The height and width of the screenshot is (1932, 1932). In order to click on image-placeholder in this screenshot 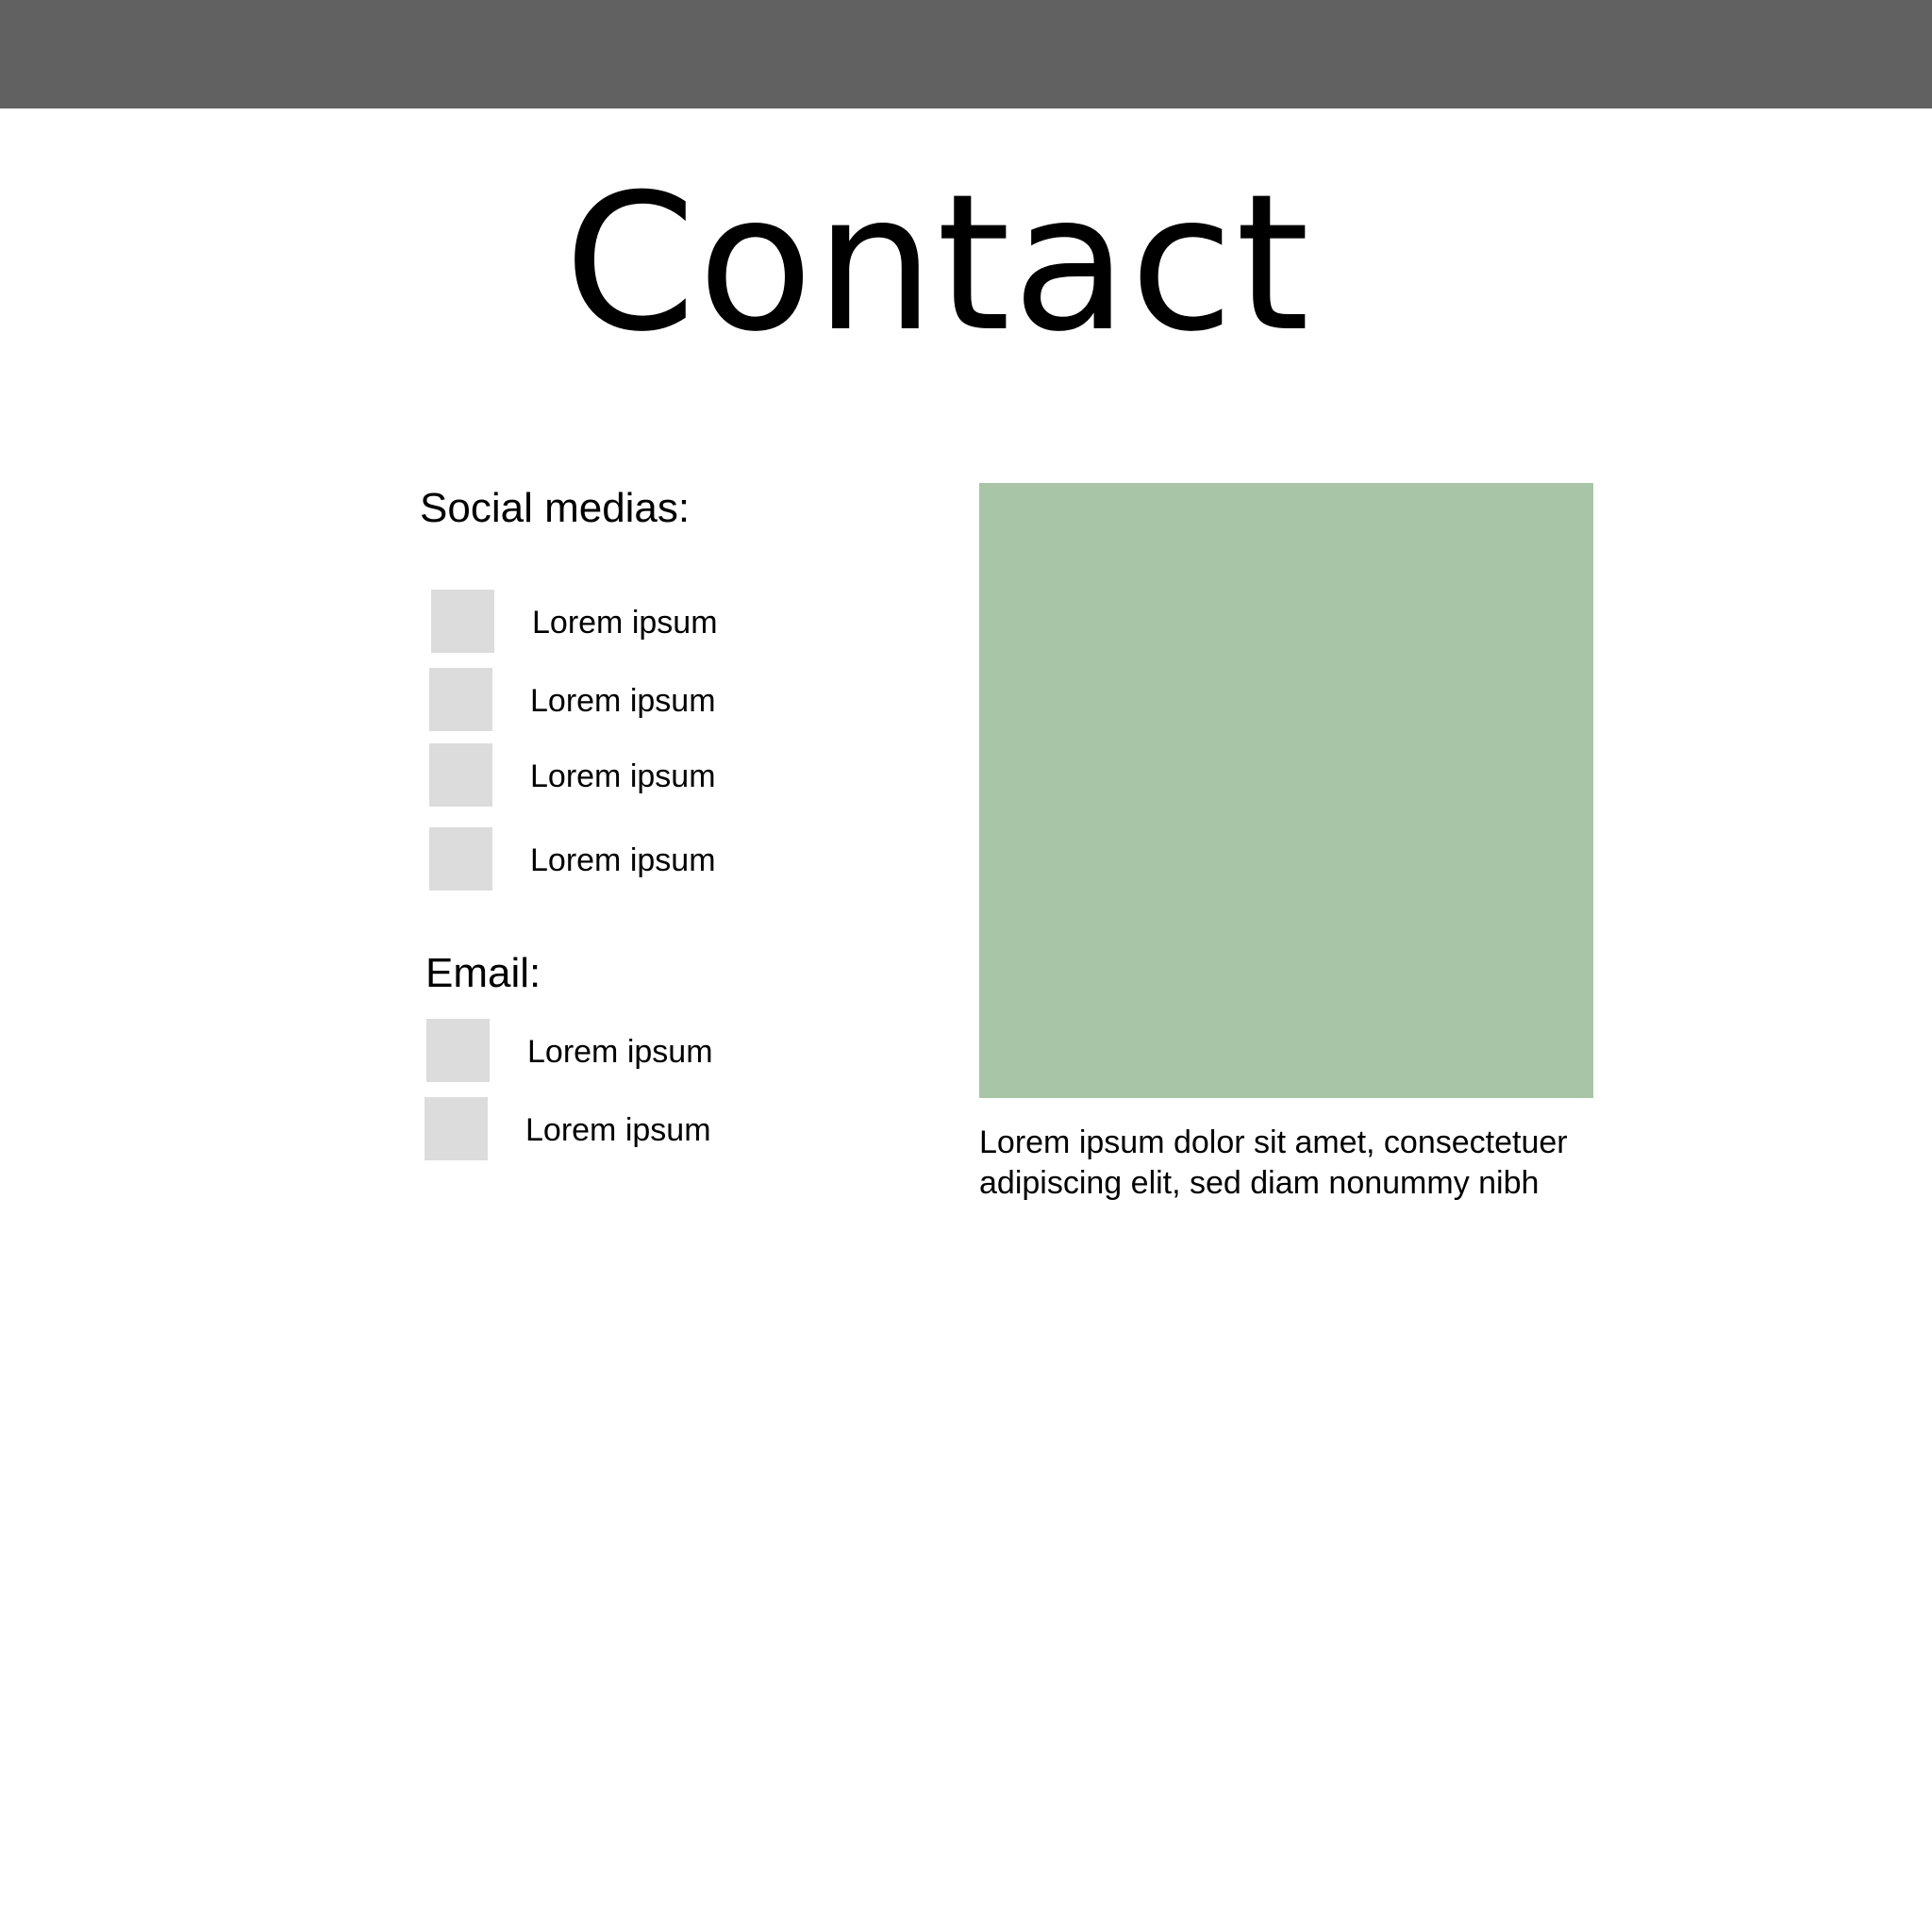, I will do `click(1286, 790)`.